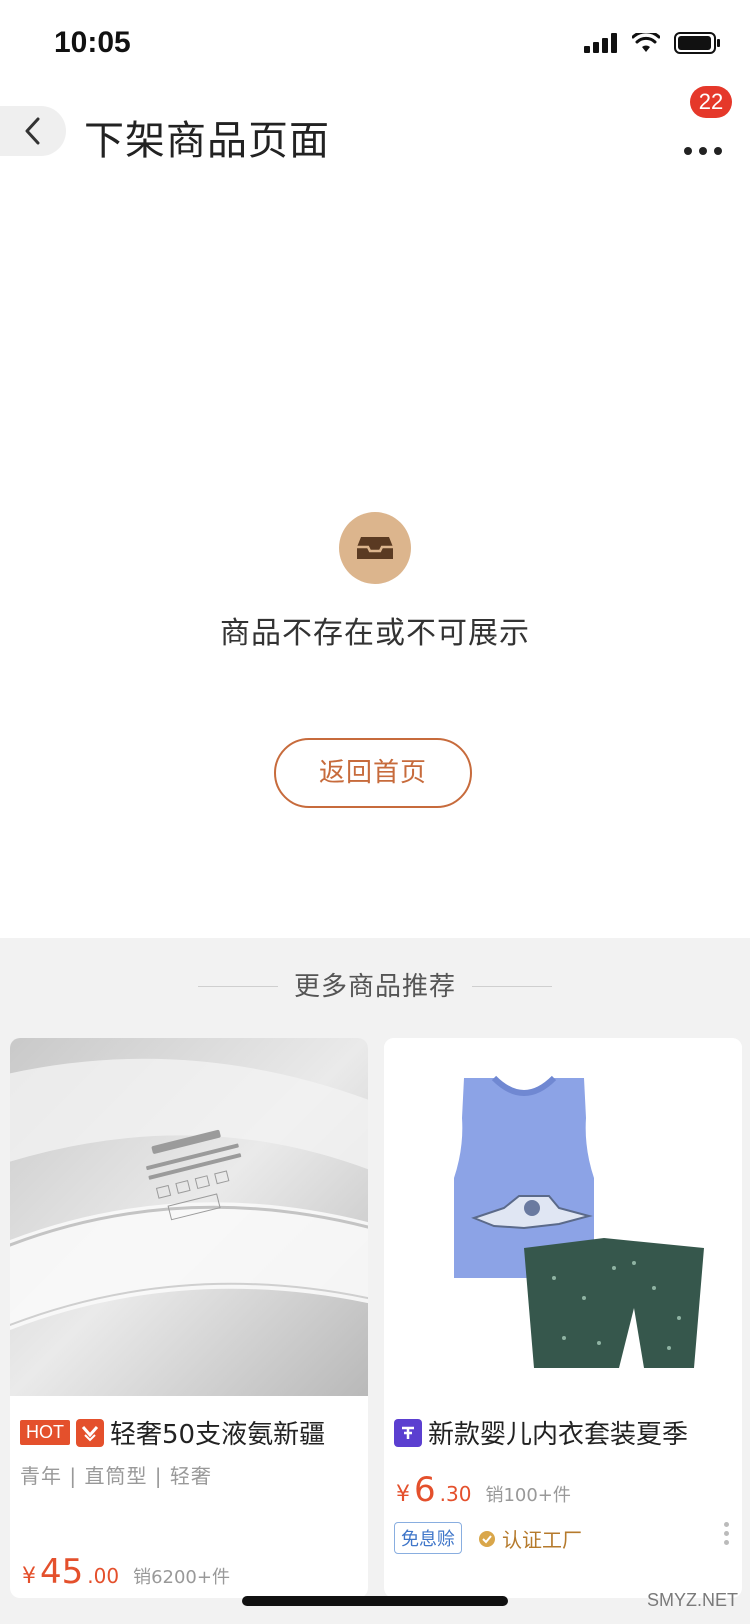  I want to click on empty-message: 商品不存在或不可展示, so click(375, 633).